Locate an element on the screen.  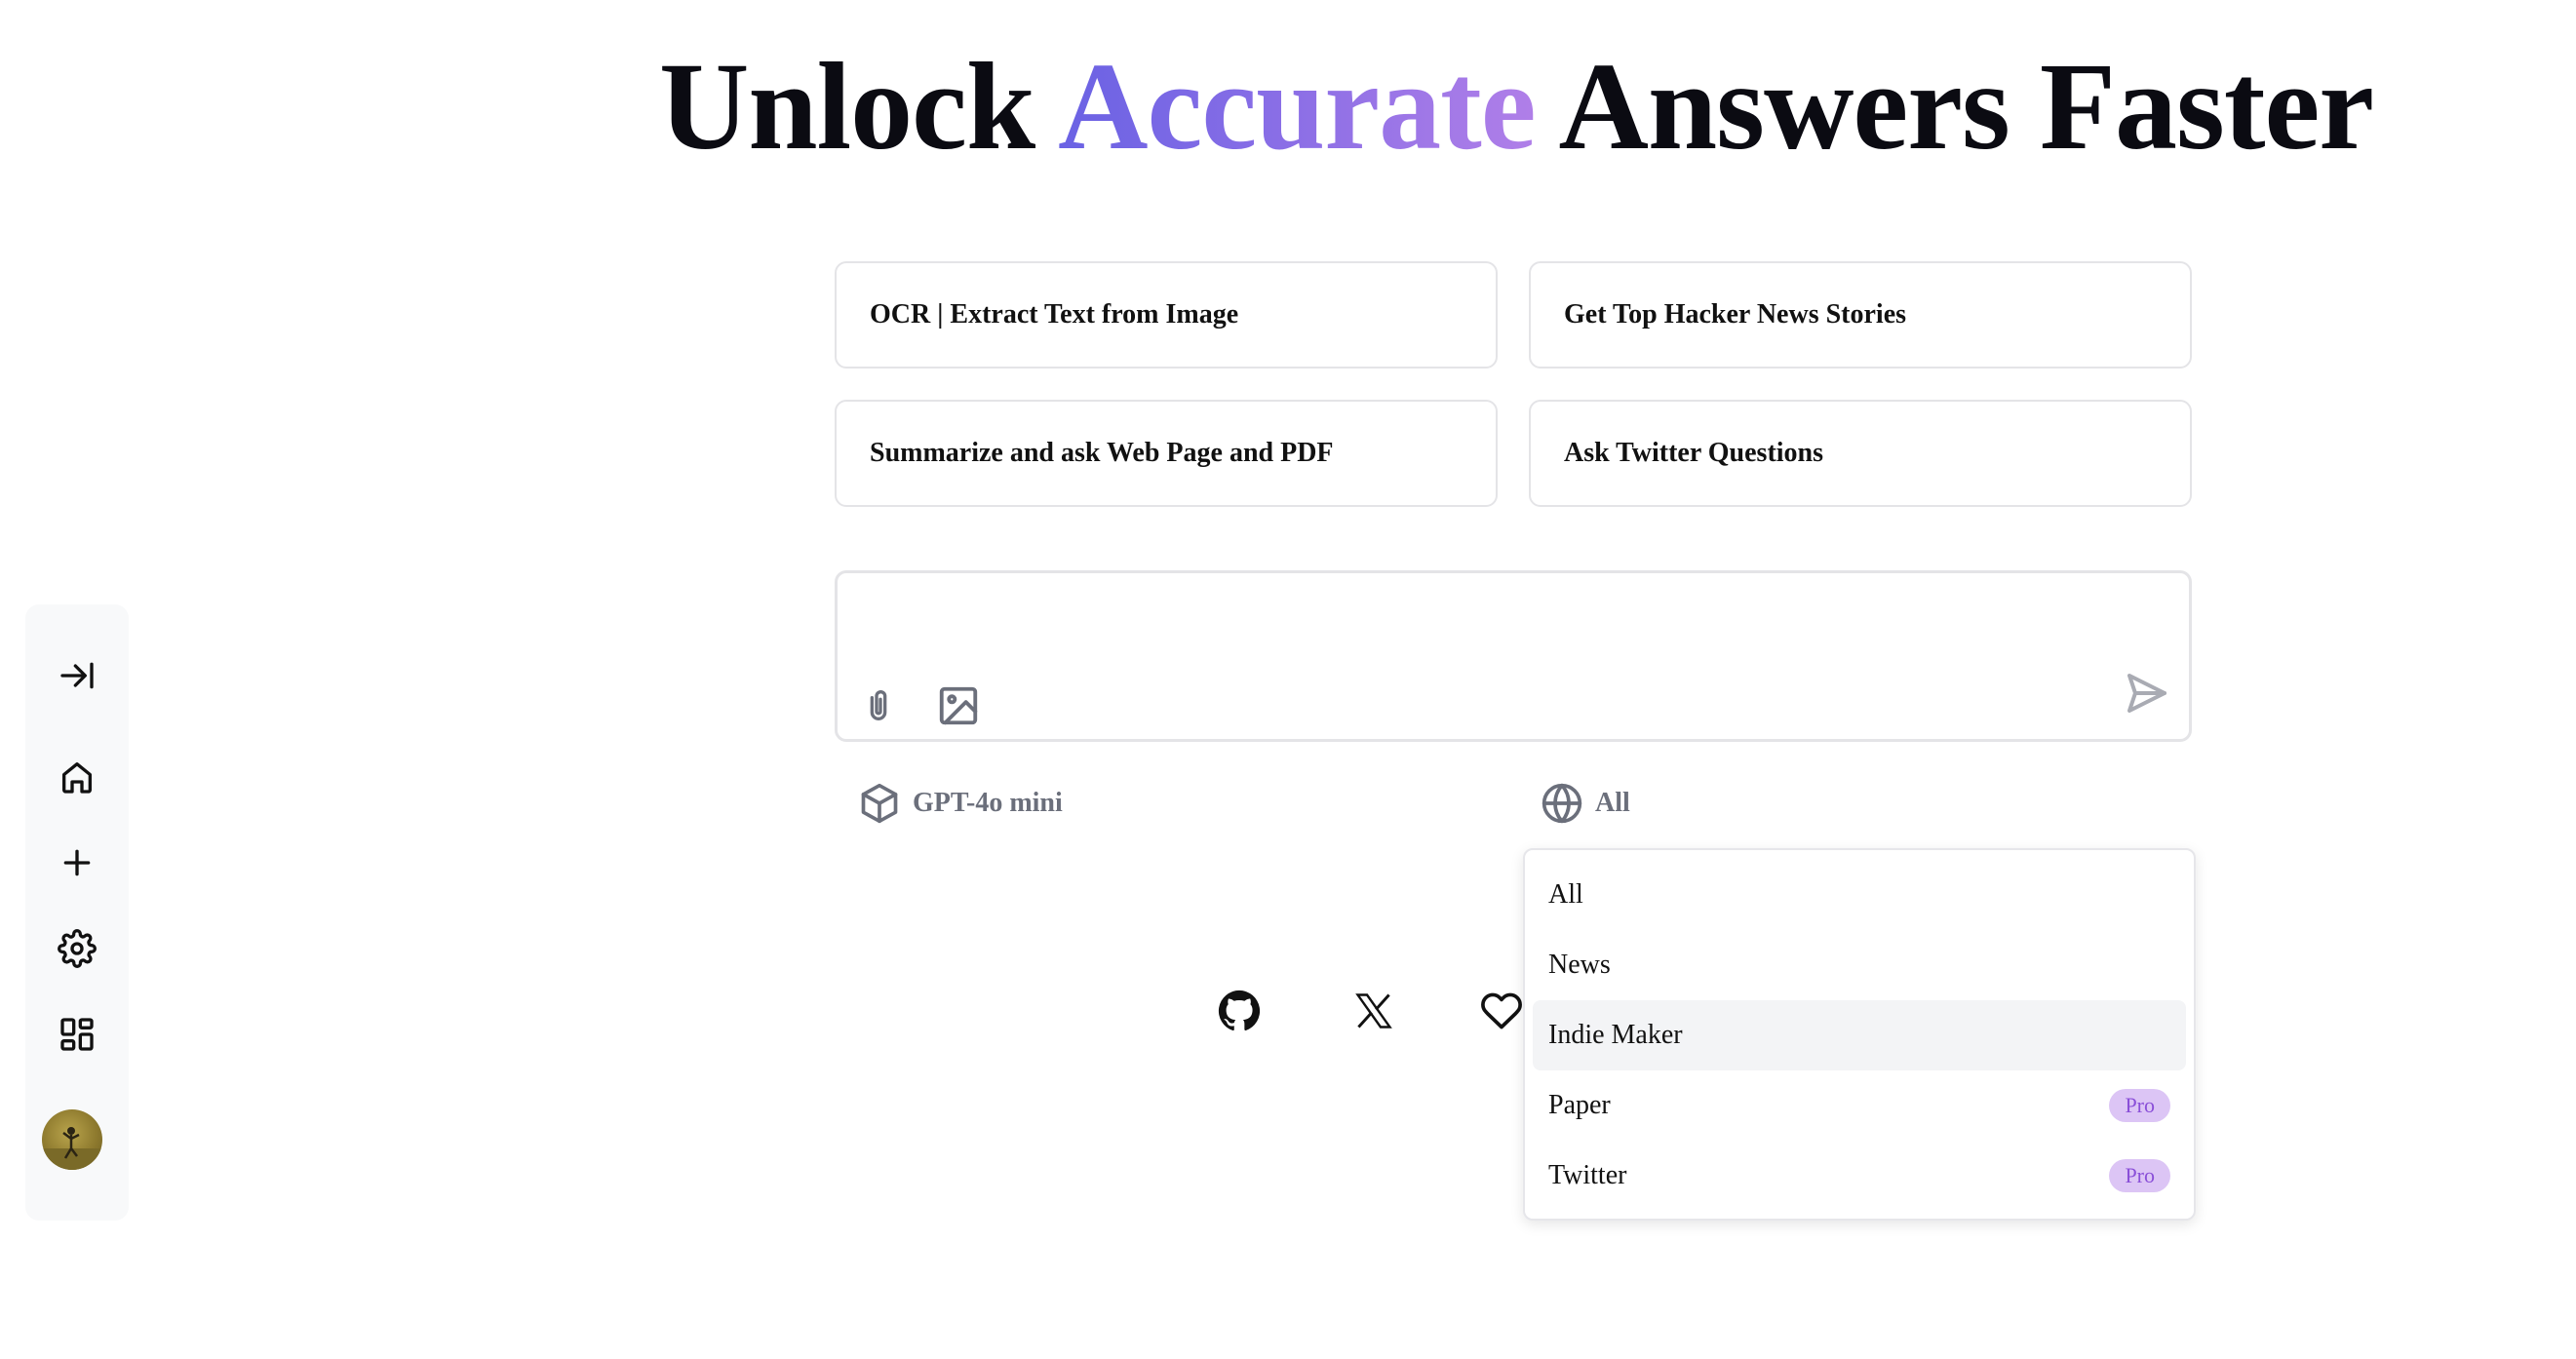
sidebar is located at coordinates (77, 912).